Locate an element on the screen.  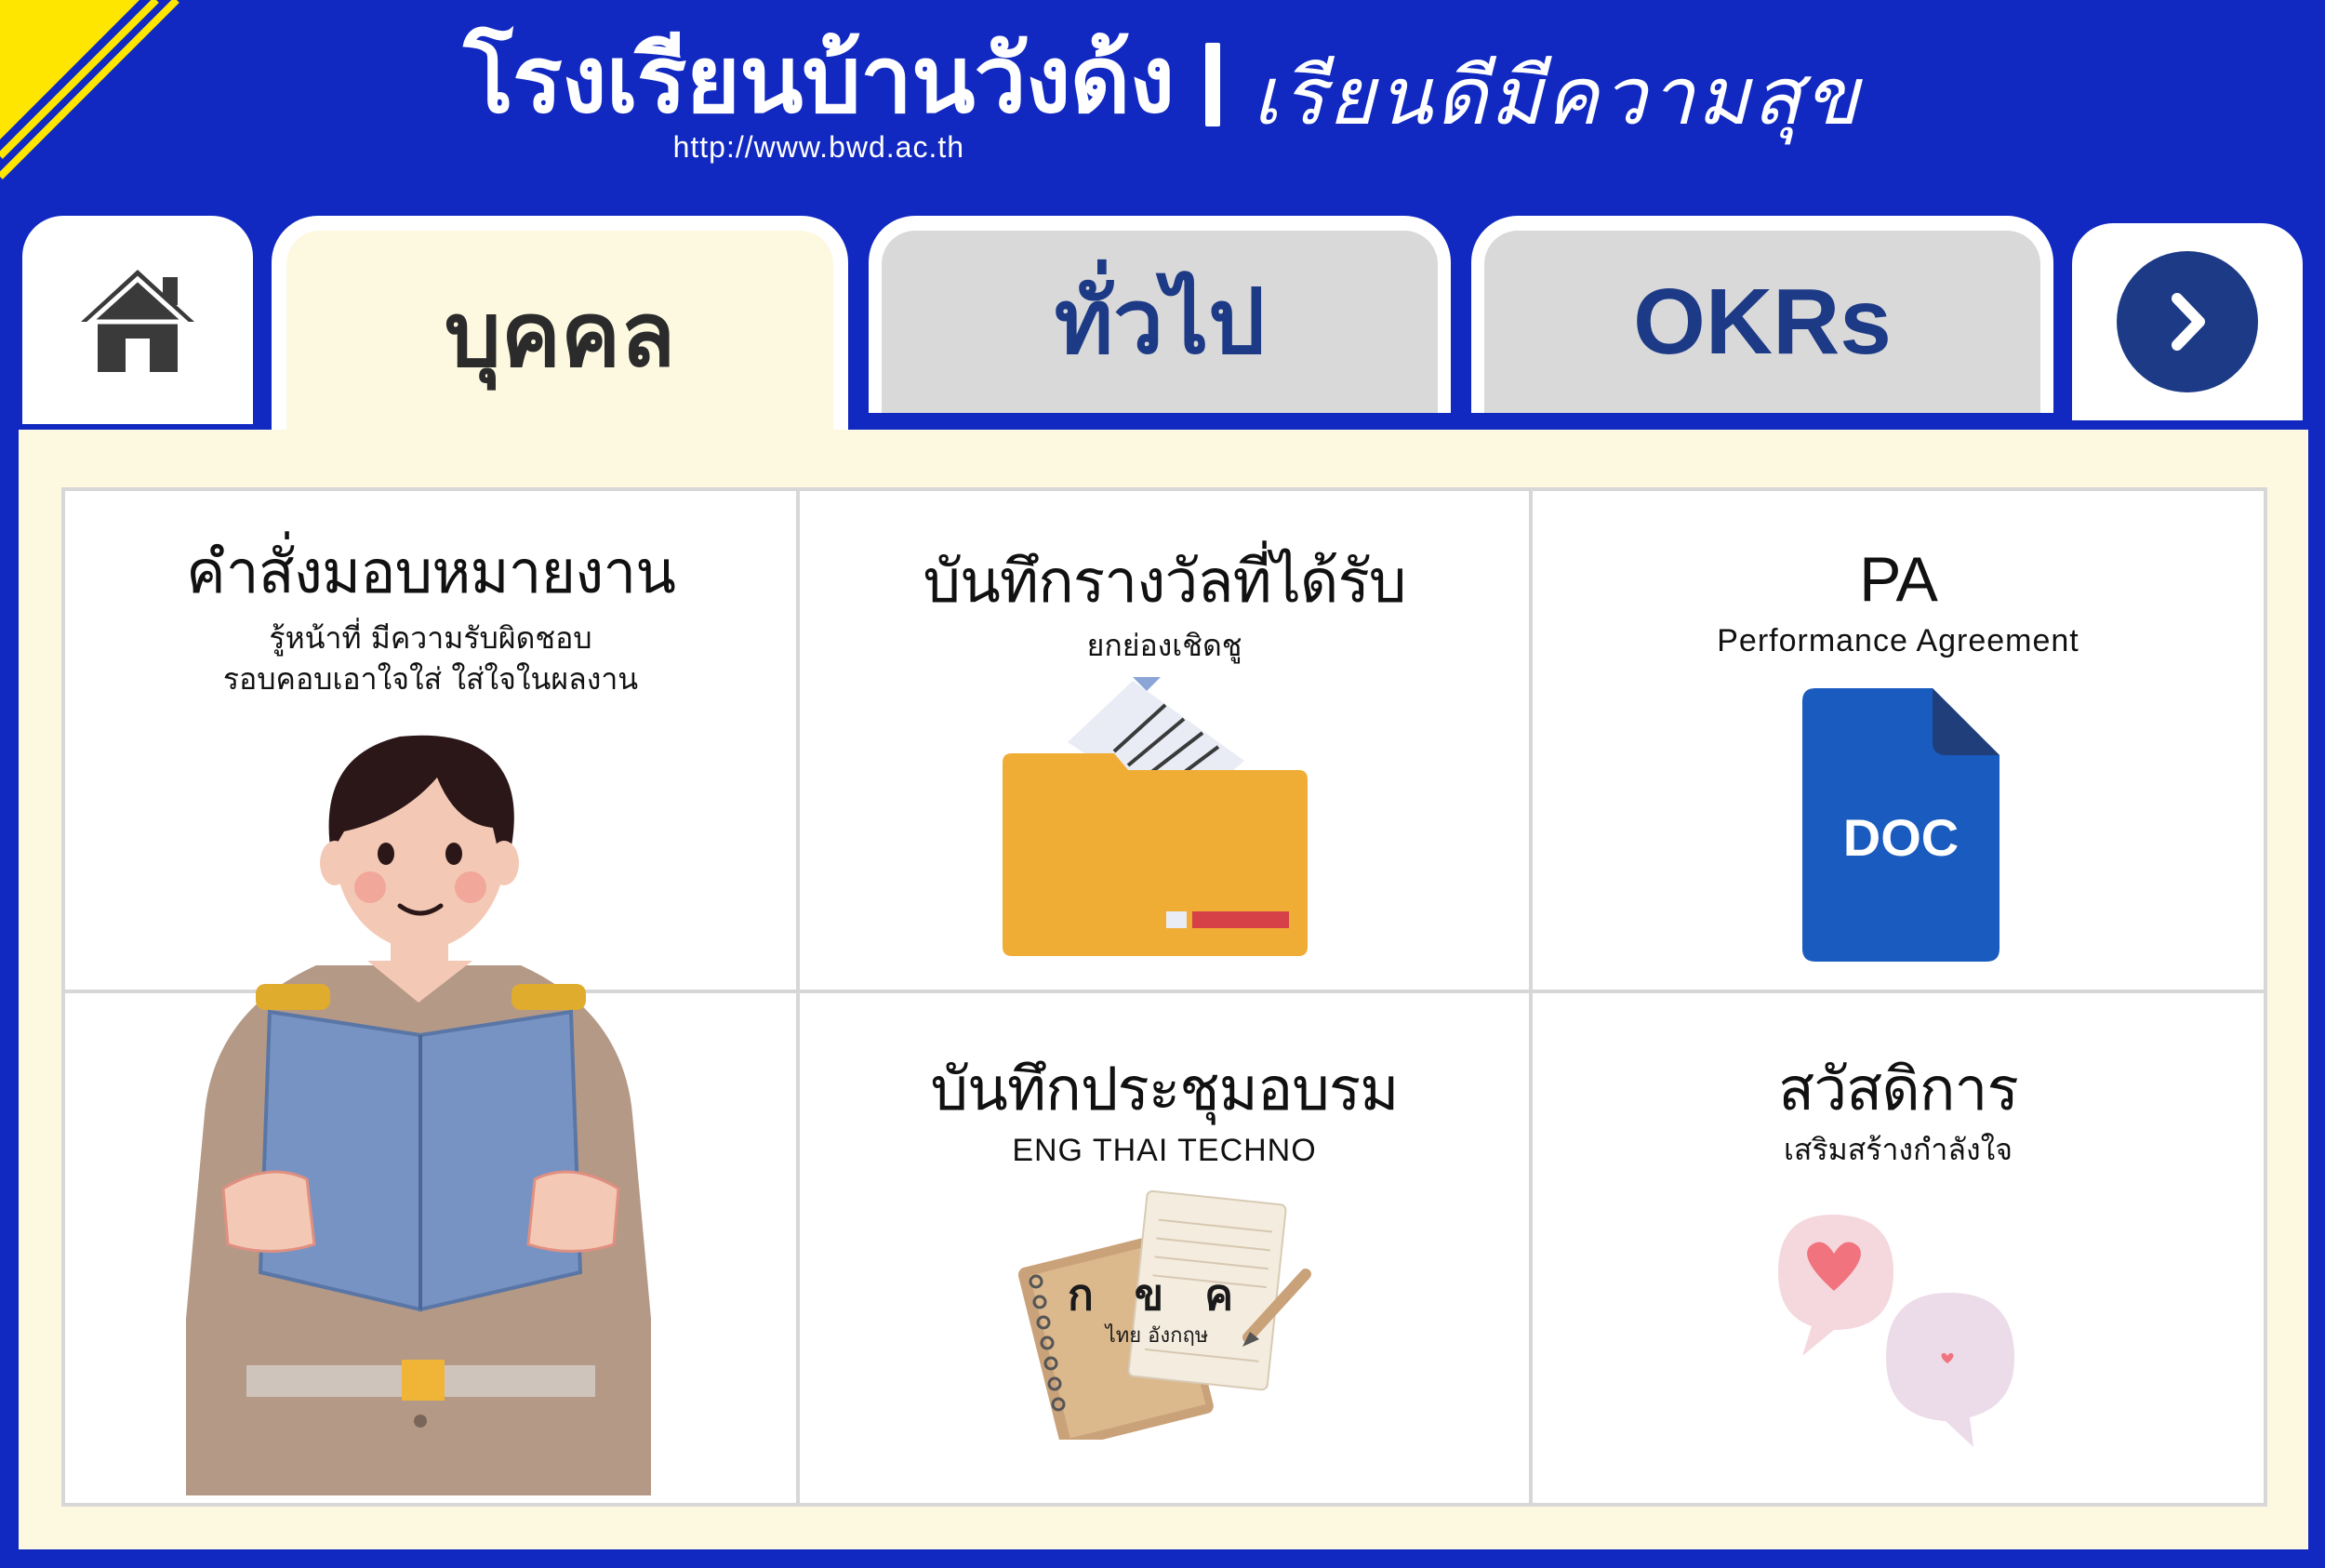
card-welfare: สวัสดิการ เสริมสร้างกำลังใจ is located at coordinates (1898, 1248).